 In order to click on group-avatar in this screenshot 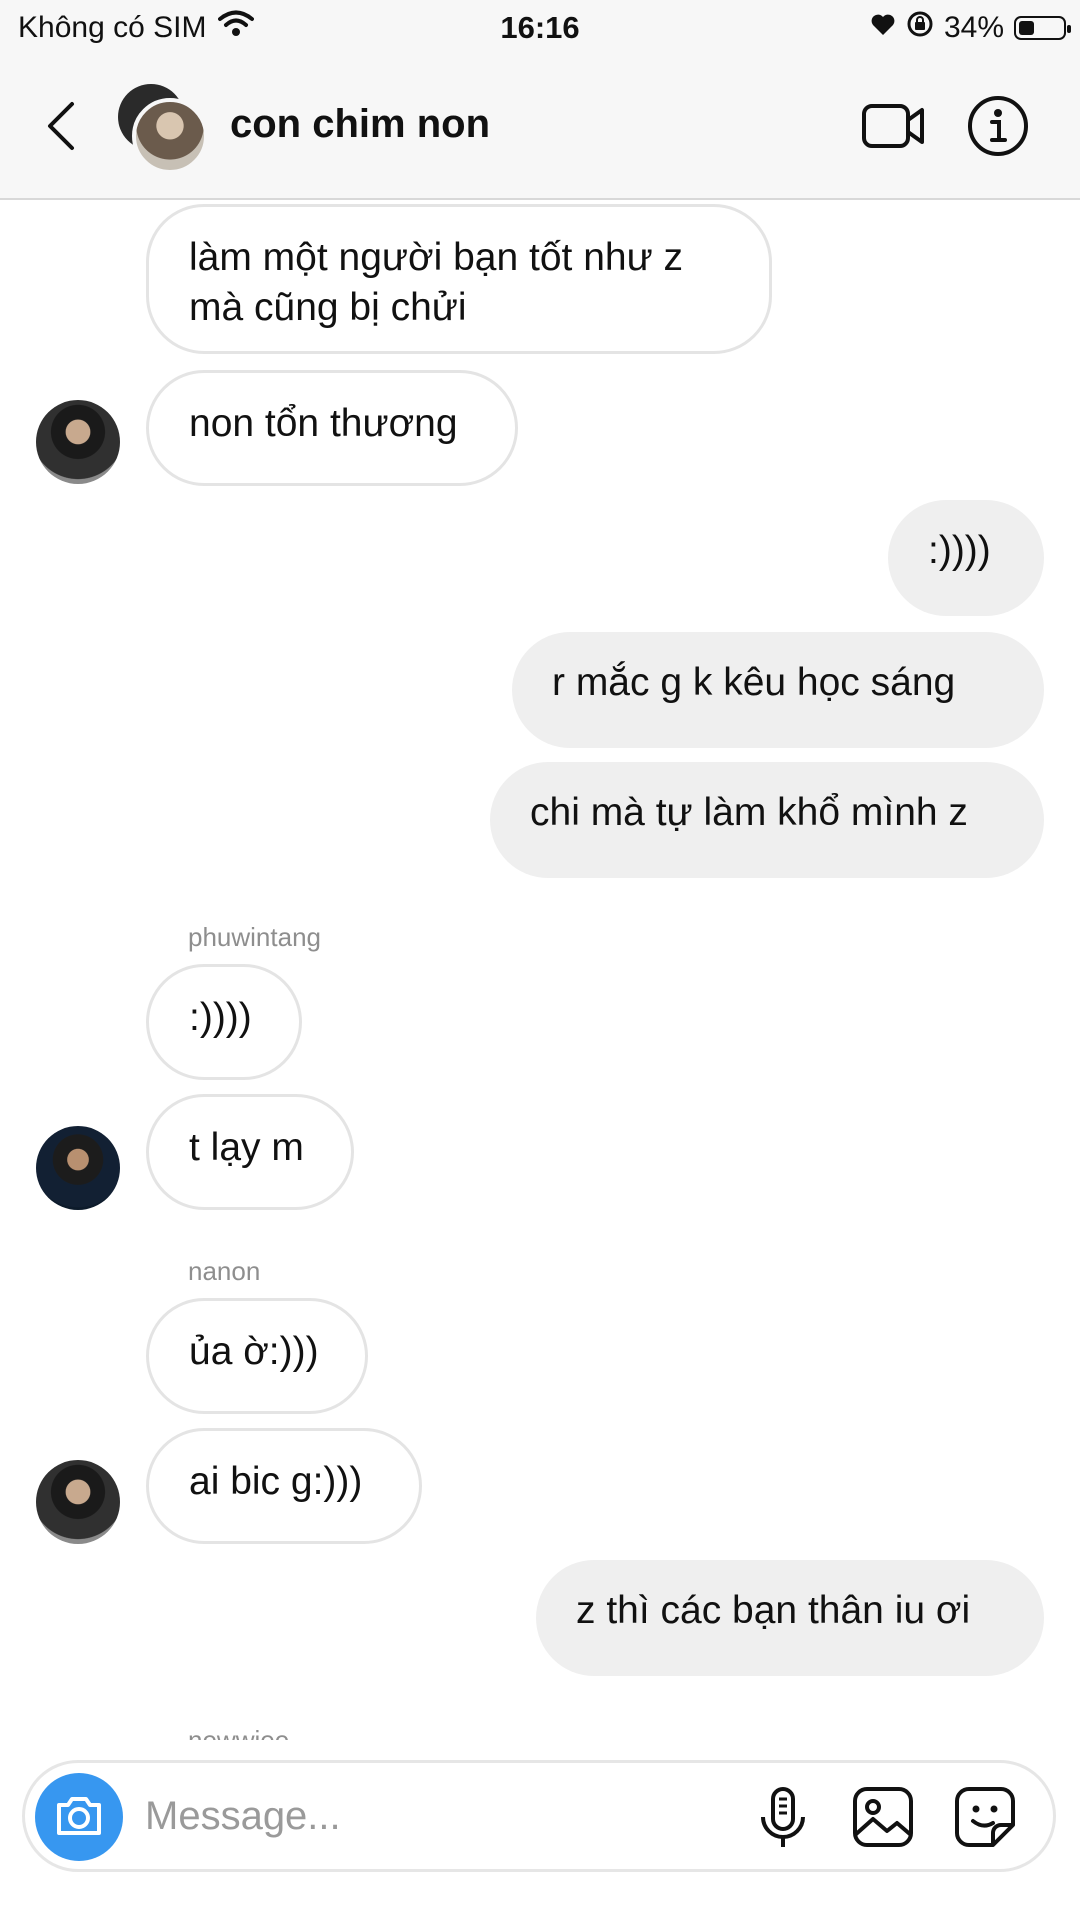, I will do `click(164, 130)`.